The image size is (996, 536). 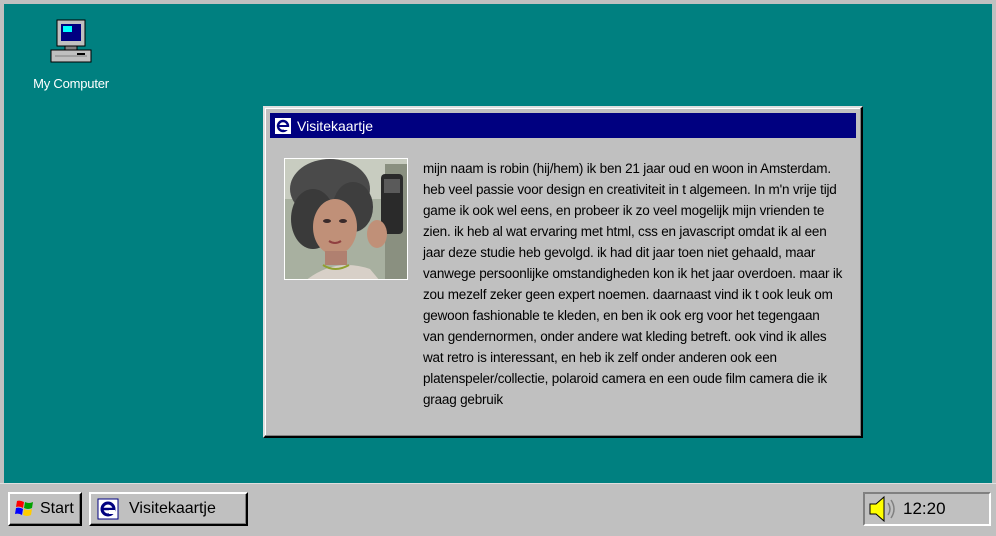 I want to click on profile-photo, so click(x=346, y=219).